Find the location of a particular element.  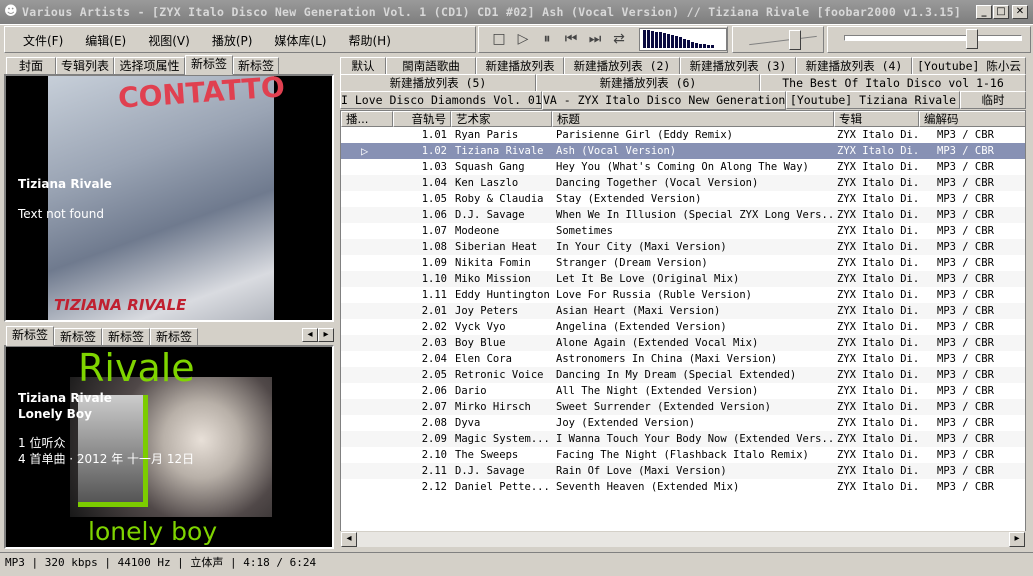

column-header-artist: 艺术家 is located at coordinates (501, 119).